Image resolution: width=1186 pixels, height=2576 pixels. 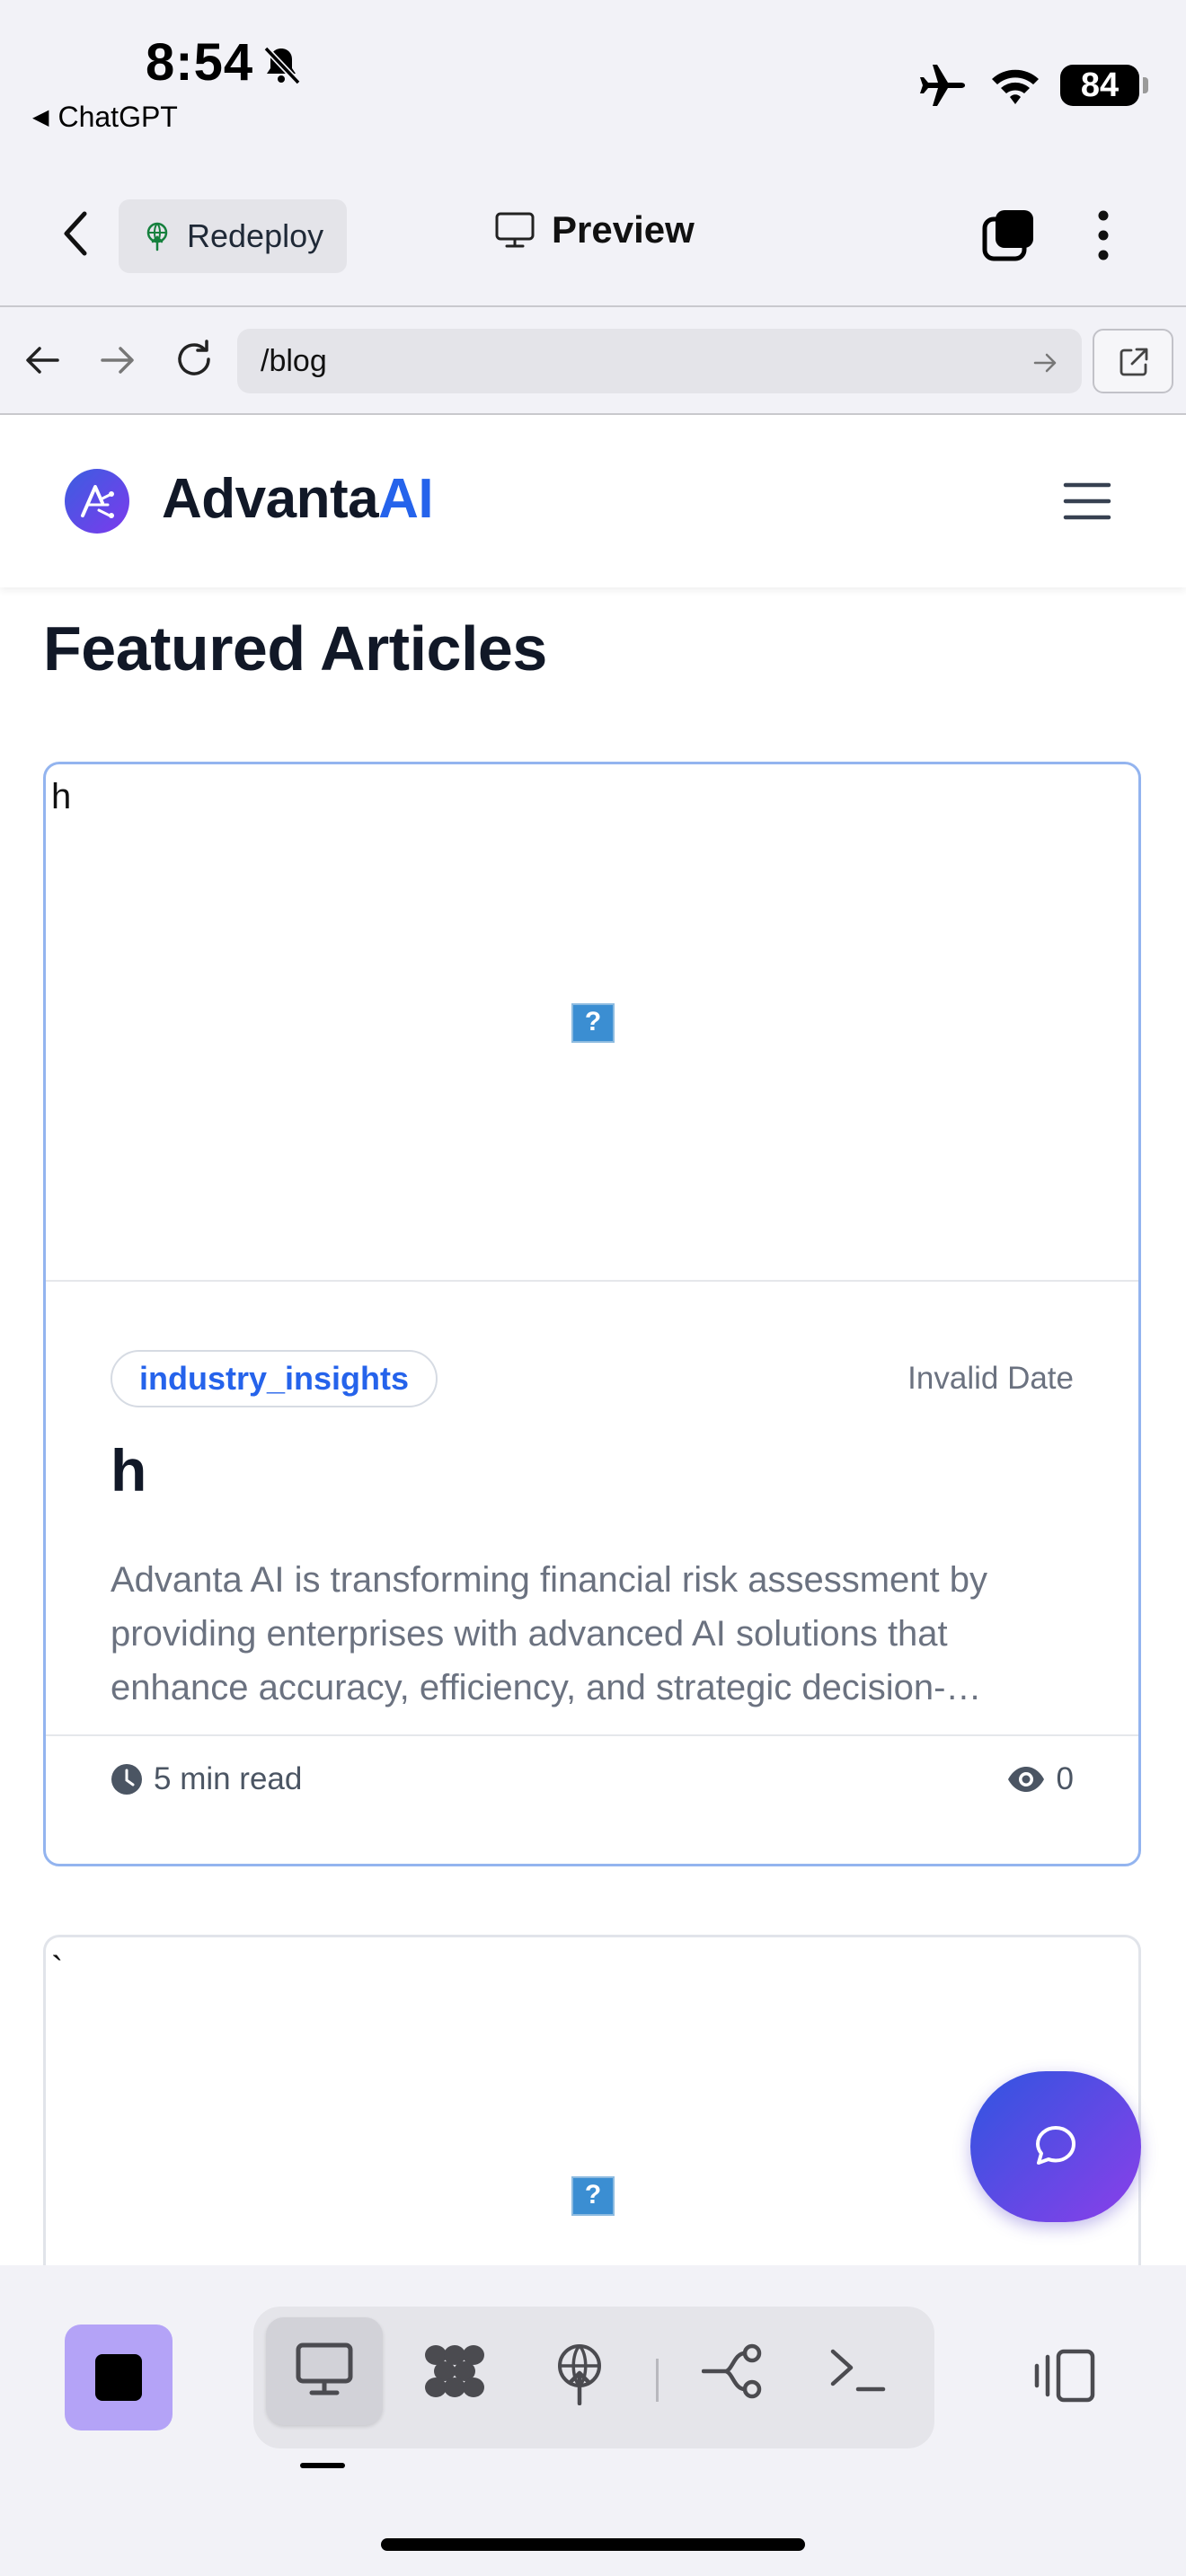 What do you see at coordinates (117, 360) in the screenshot?
I see `nav-forward-icon` at bounding box center [117, 360].